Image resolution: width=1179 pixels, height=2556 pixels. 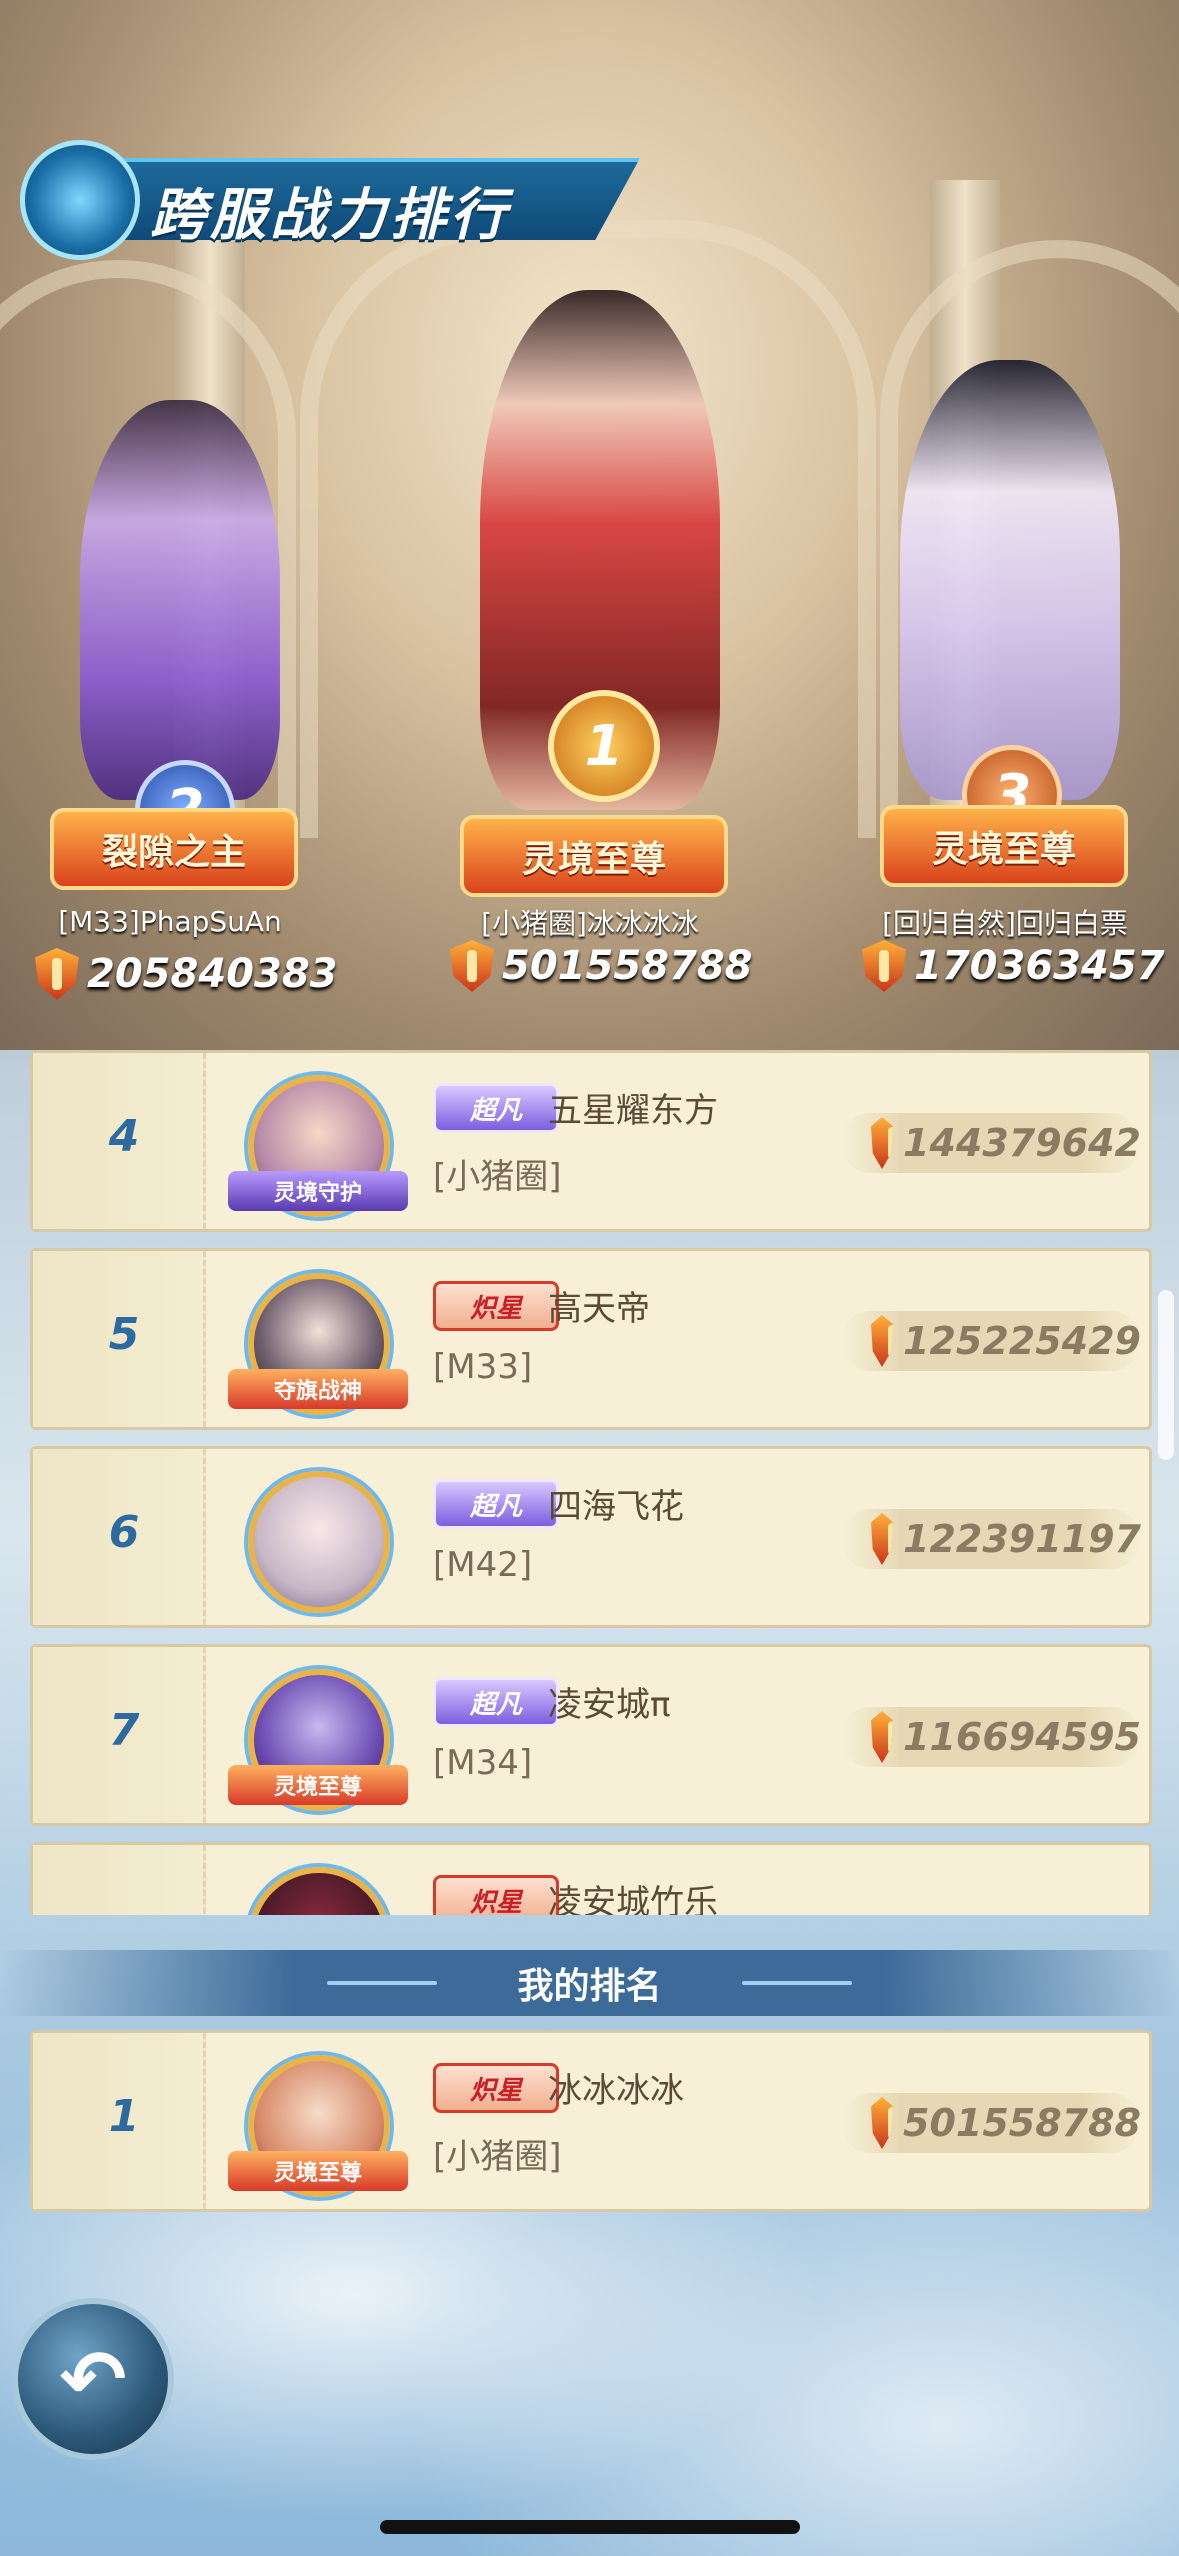 I want to click on guild-name: [M34], so click(x=483, y=1763).